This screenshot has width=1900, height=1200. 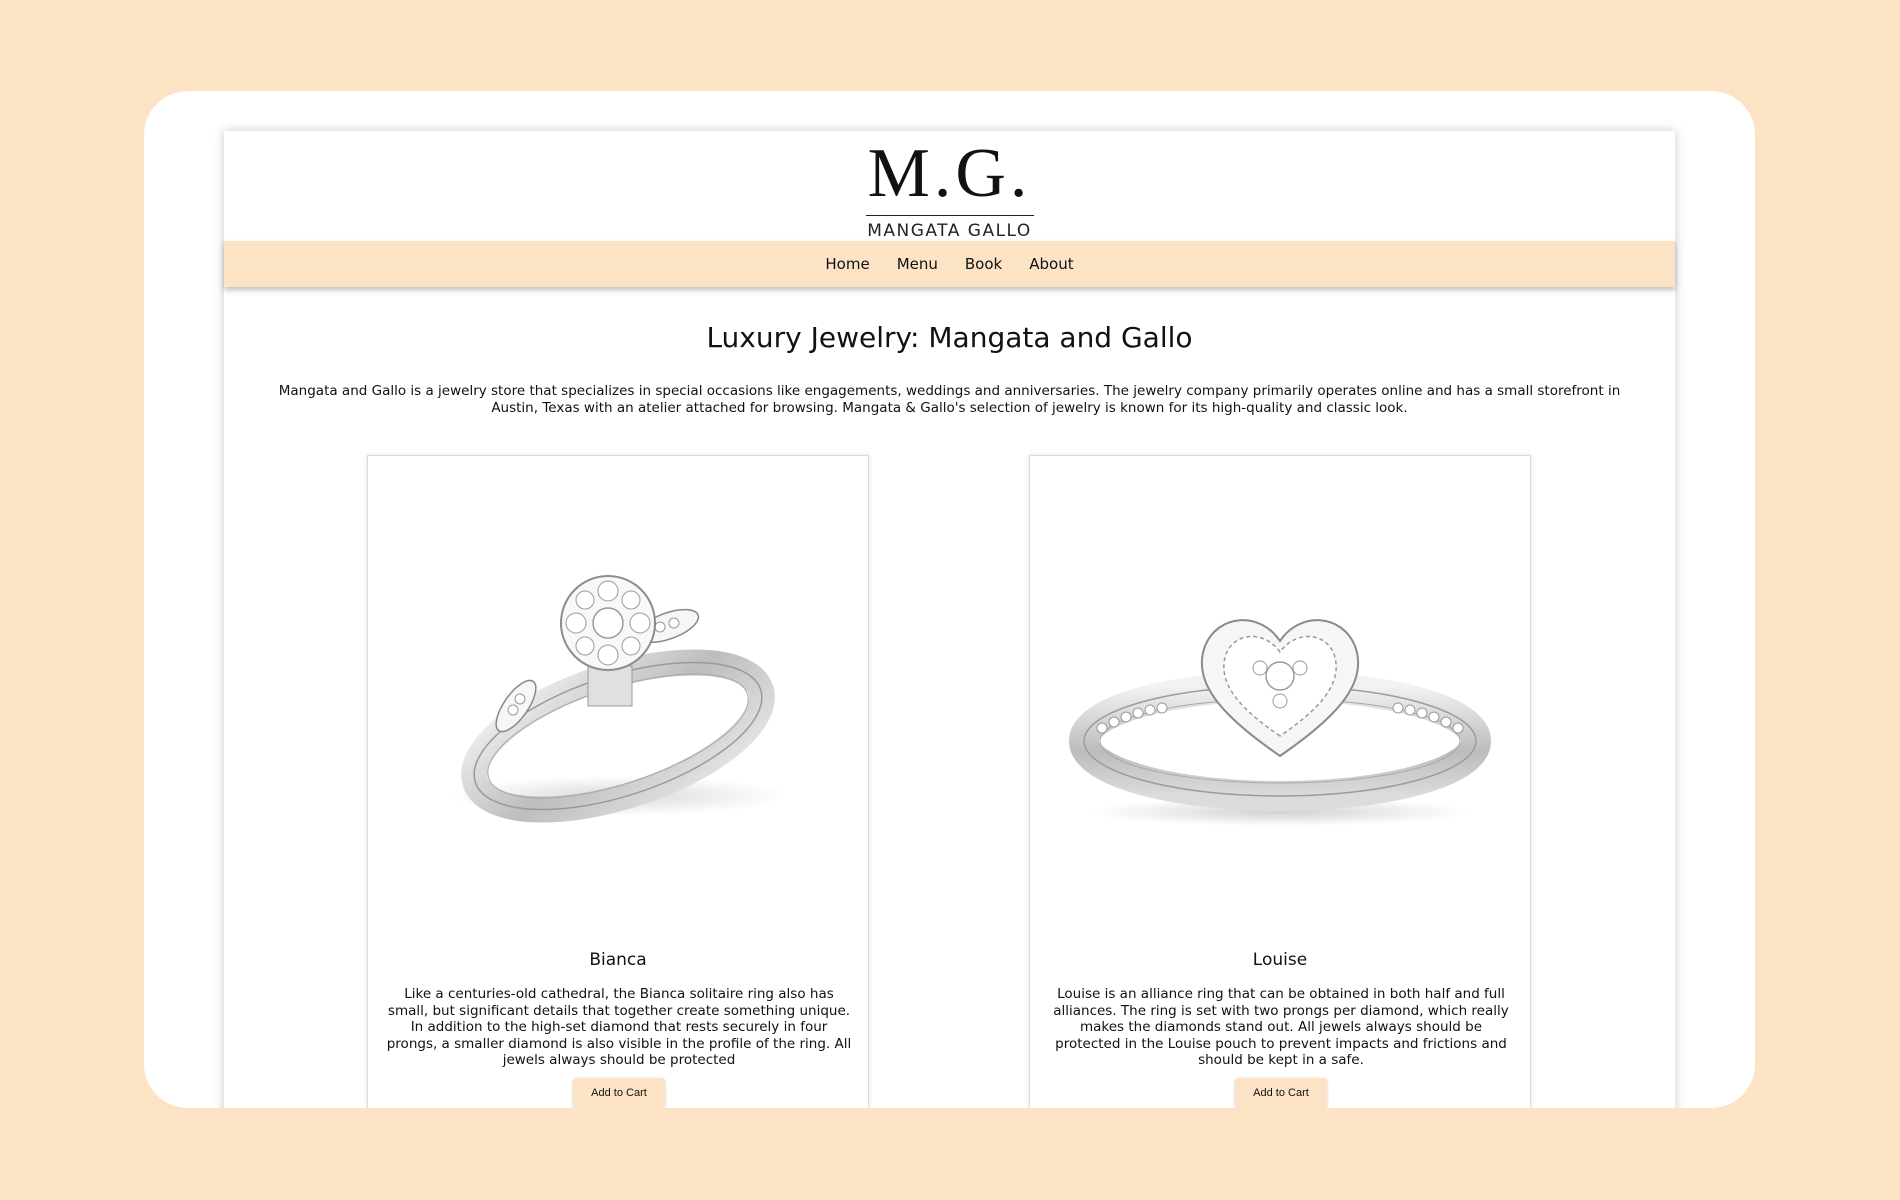 I want to click on brand-logo: M.G. MANGATA GALLO, so click(x=949, y=186).